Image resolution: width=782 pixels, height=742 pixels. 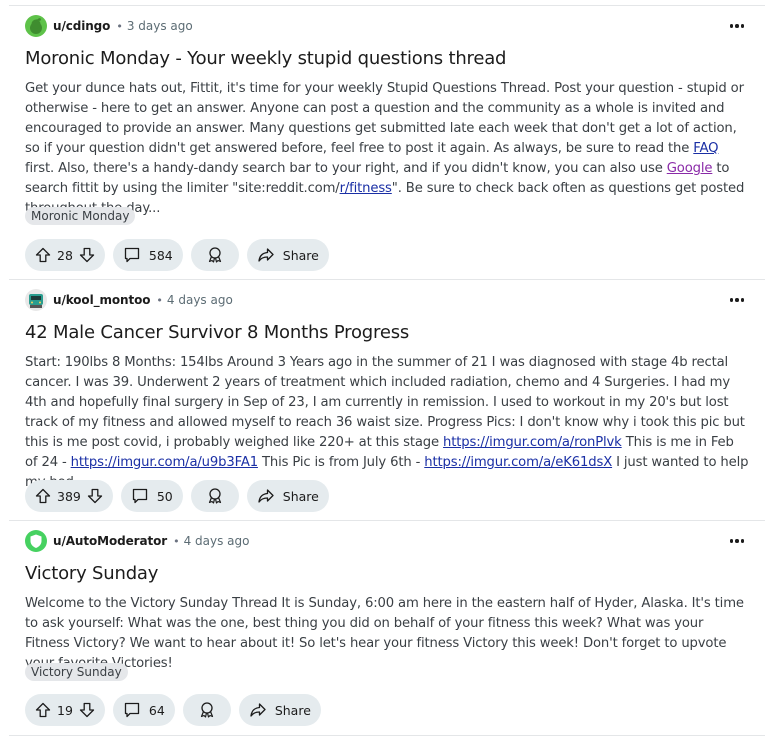 I want to click on post-body-link: https://imgur.com/a/eK61dsX, so click(x=518, y=462).